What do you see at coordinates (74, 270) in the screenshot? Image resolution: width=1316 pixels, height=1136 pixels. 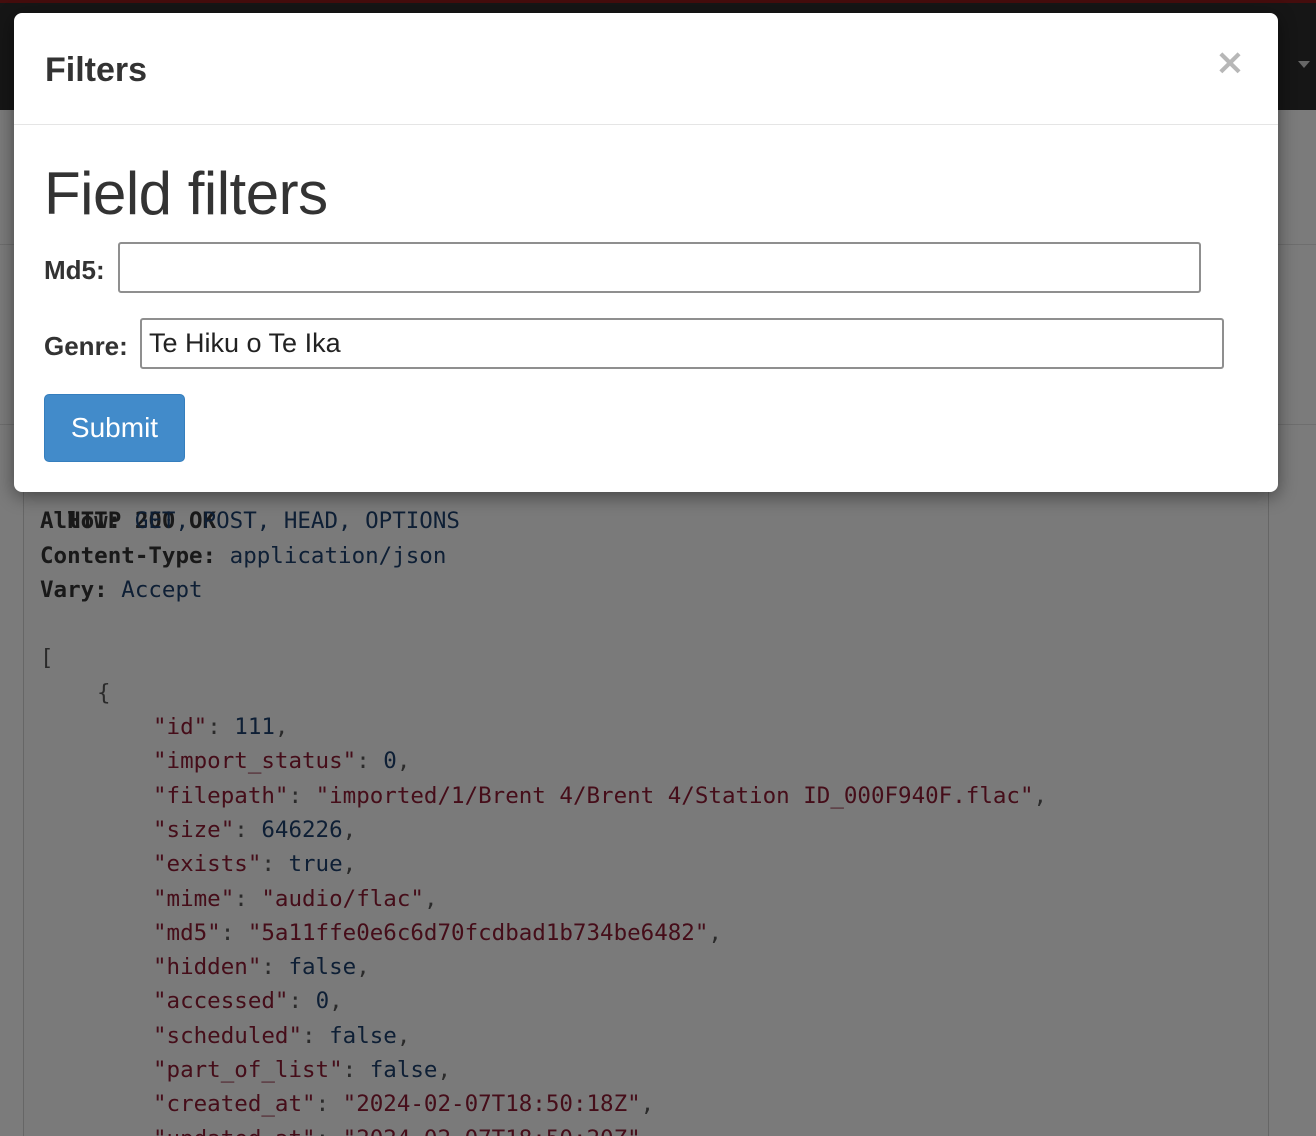 I see `md5-label: Md5:` at bounding box center [74, 270].